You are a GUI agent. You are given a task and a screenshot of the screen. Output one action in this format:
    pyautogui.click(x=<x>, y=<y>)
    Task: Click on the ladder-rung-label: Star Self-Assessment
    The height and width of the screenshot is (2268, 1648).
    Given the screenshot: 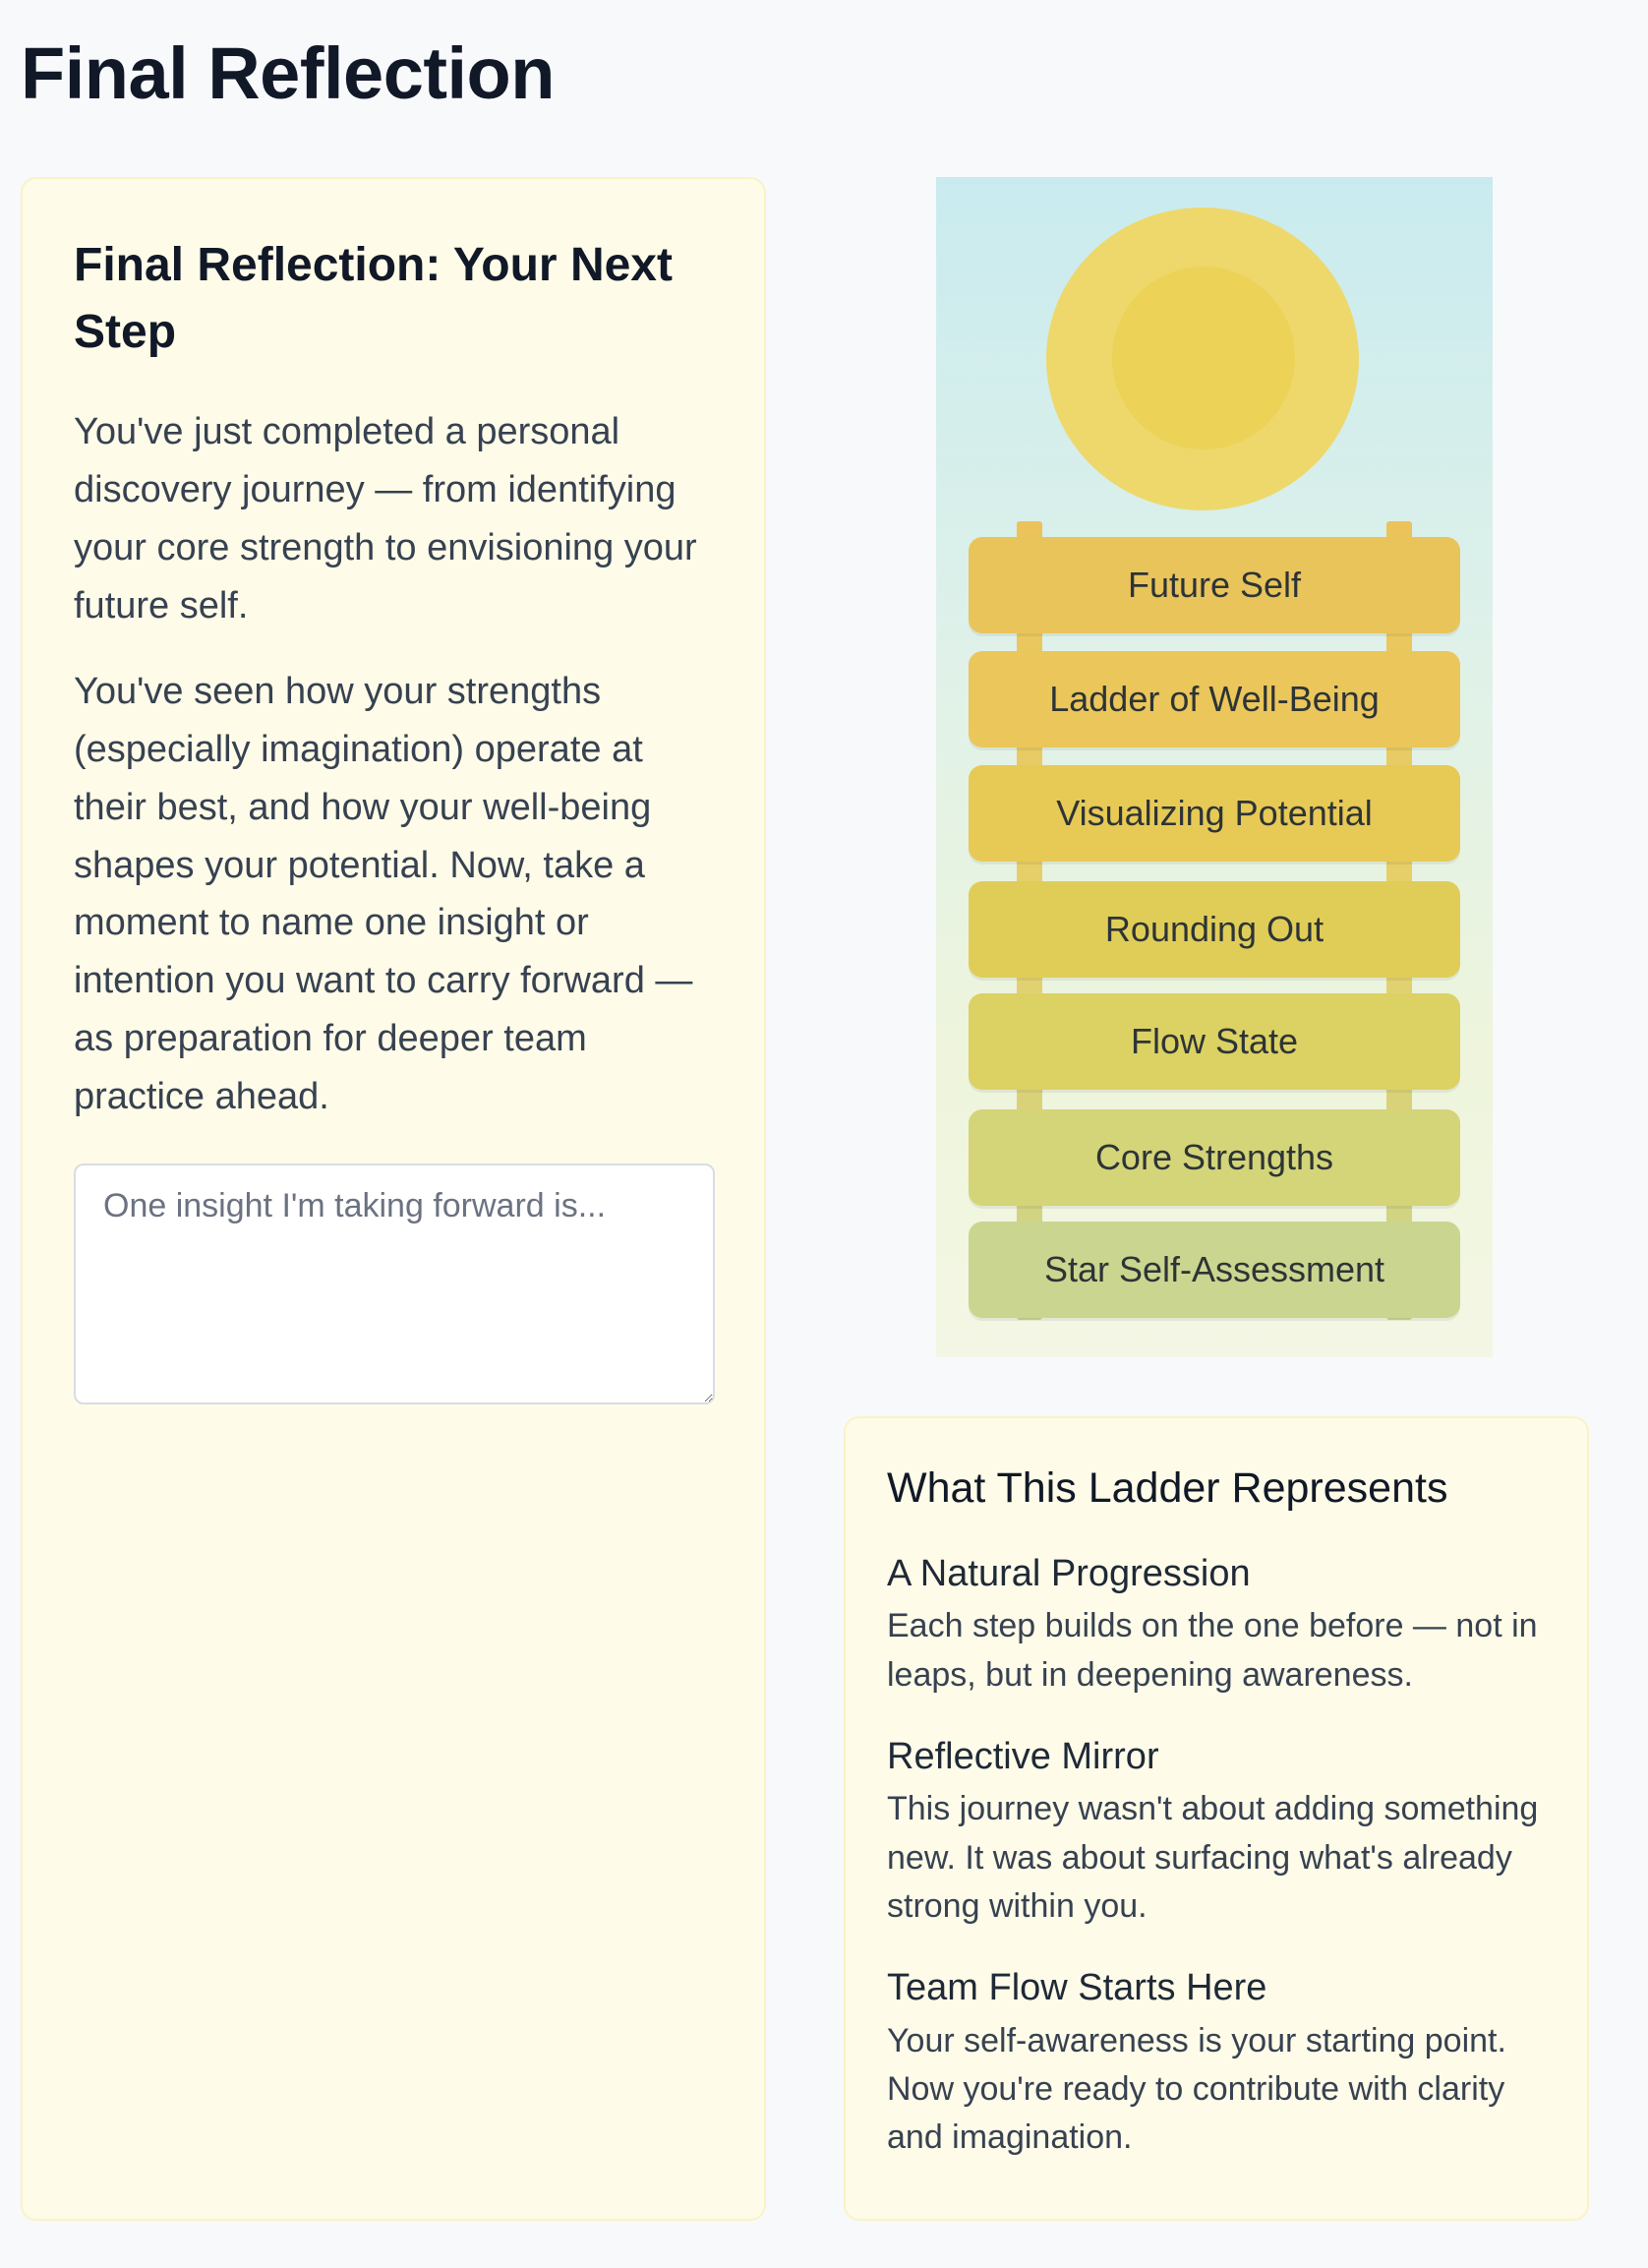 What is the action you would take?
    pyautogui.click(x=1214, y=1269)
    